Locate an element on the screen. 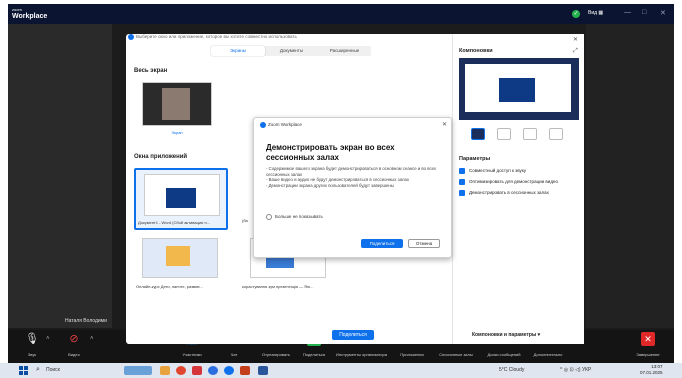 The width and height of the screenshot is (682, 378). zoom-dialog-icon is located at coordinates (131, 37).